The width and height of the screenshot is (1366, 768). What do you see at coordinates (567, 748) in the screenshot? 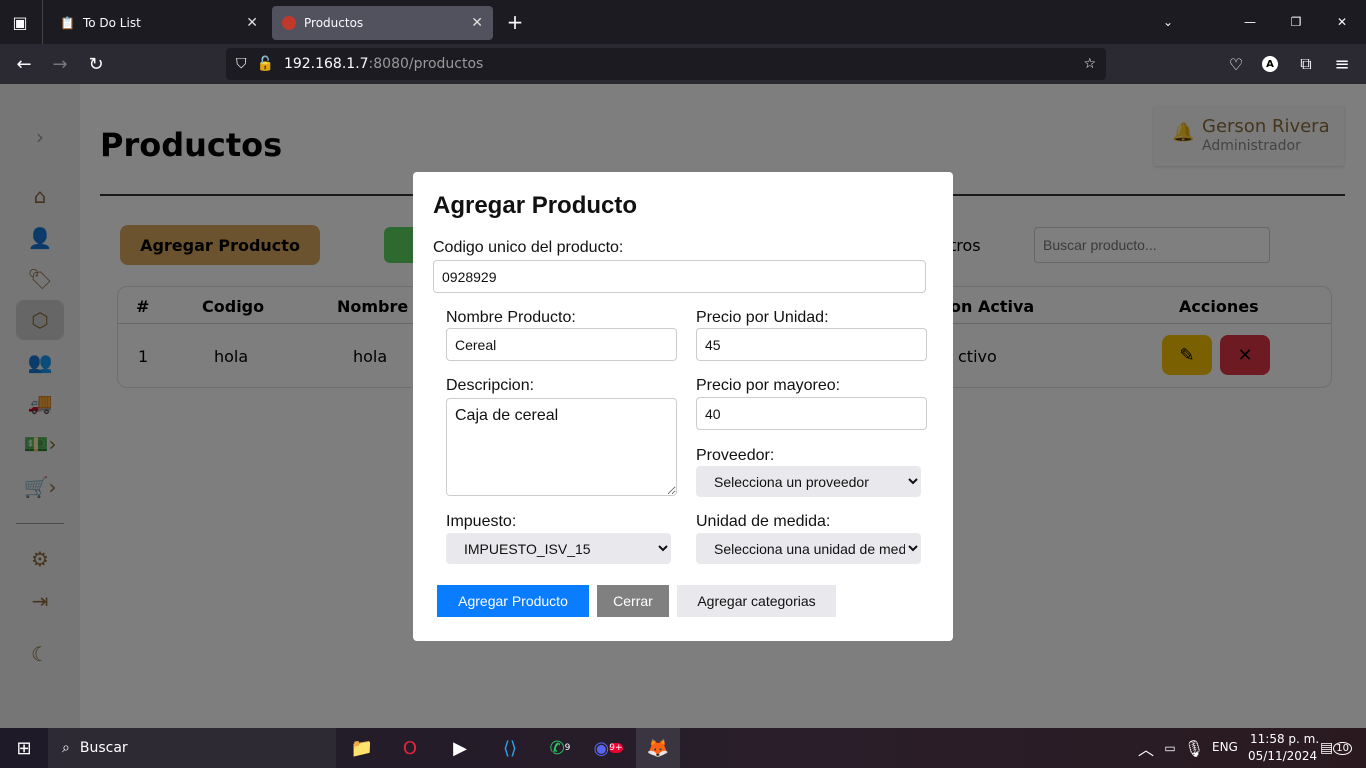
I see `whatsapp-badge: 9` at bounding box center [567, 748].